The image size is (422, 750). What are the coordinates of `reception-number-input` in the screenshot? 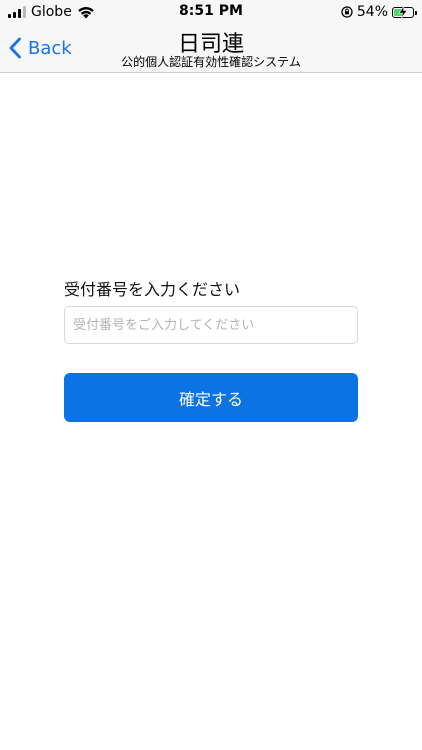 It's located at (211, 325).